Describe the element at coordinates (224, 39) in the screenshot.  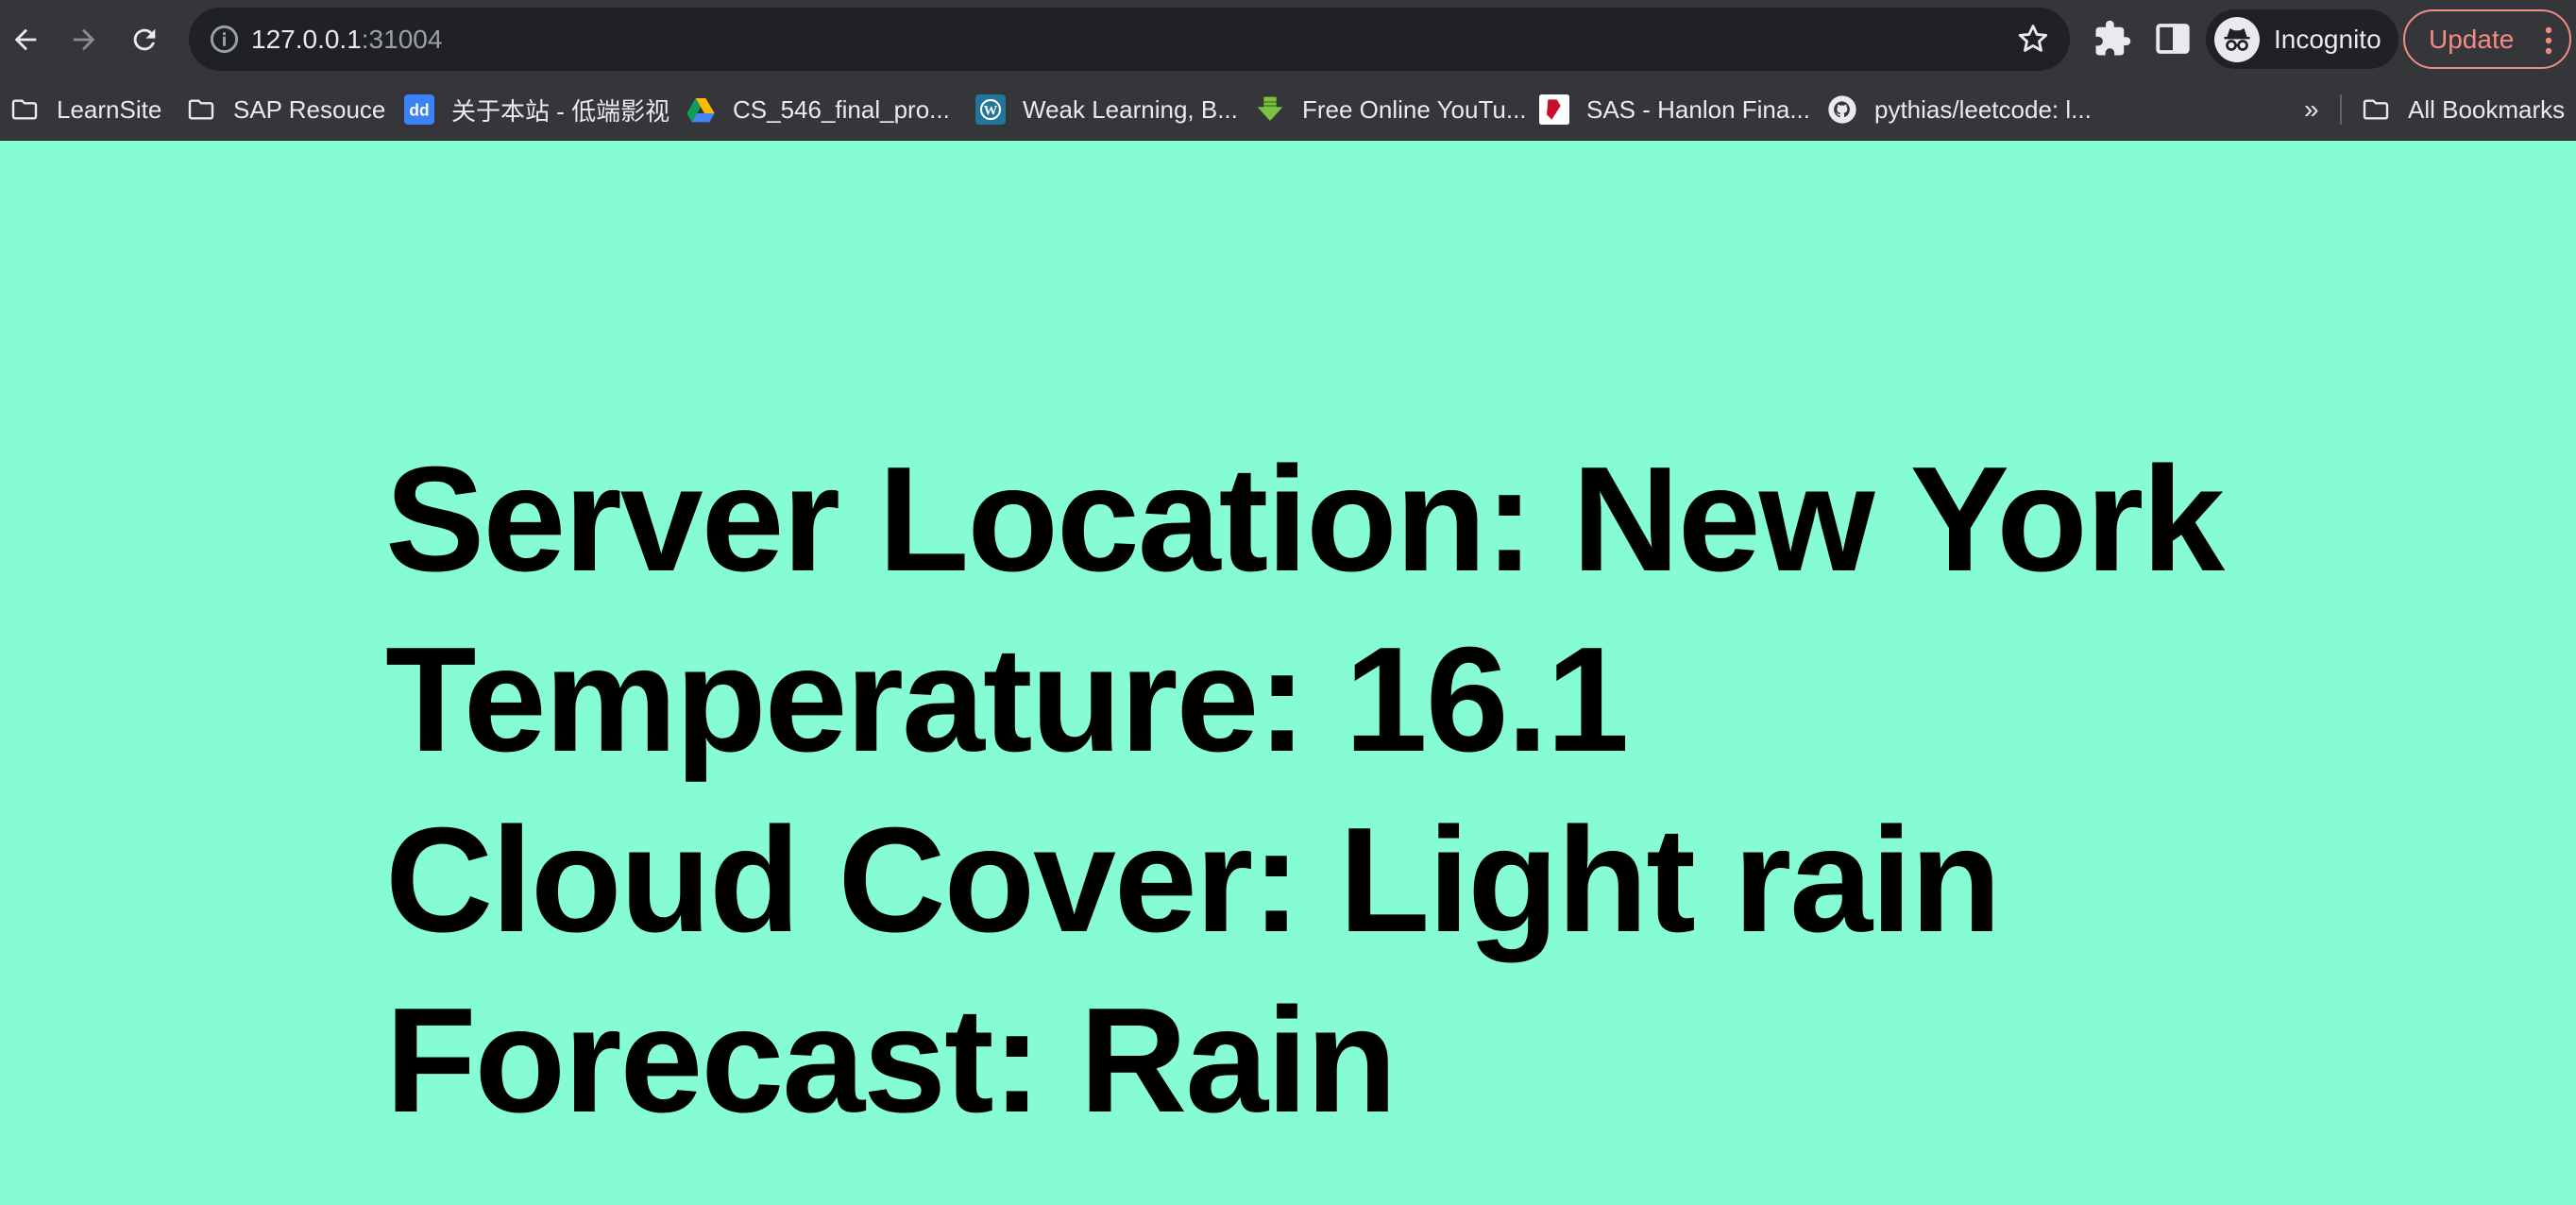
I see `site-info-icon` at that location.